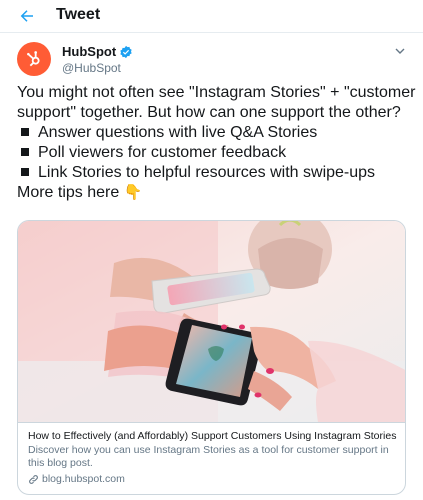 The image size is (423, 500). I want to click on hubspot-logo-icon, so click(33, 59).